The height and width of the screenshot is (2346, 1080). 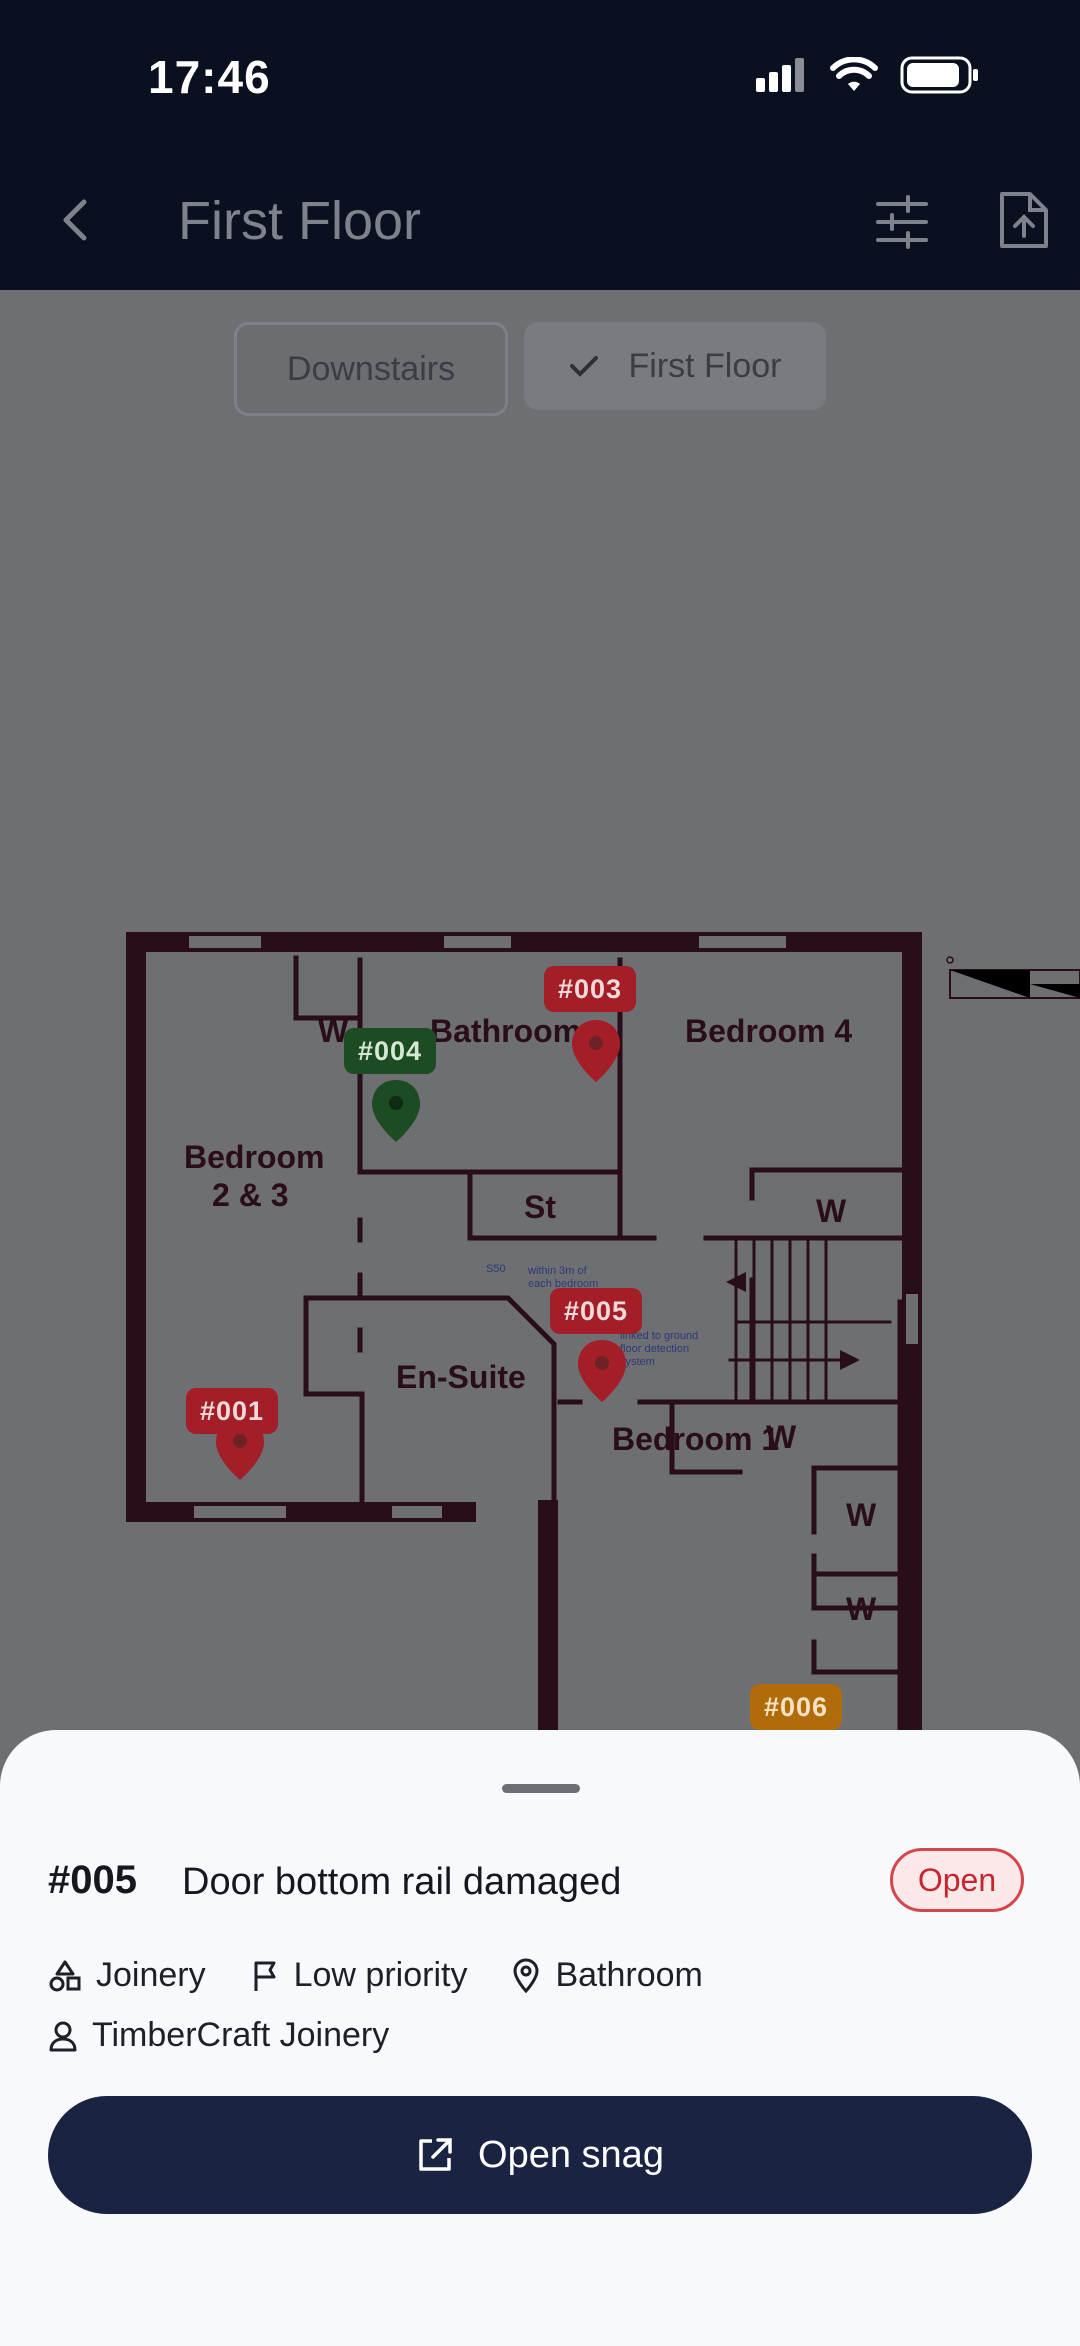 What do you see at coordinates (540, 1207) in the screenshot?
I see `room-label-store: St` at bounding box center [540, 1207].